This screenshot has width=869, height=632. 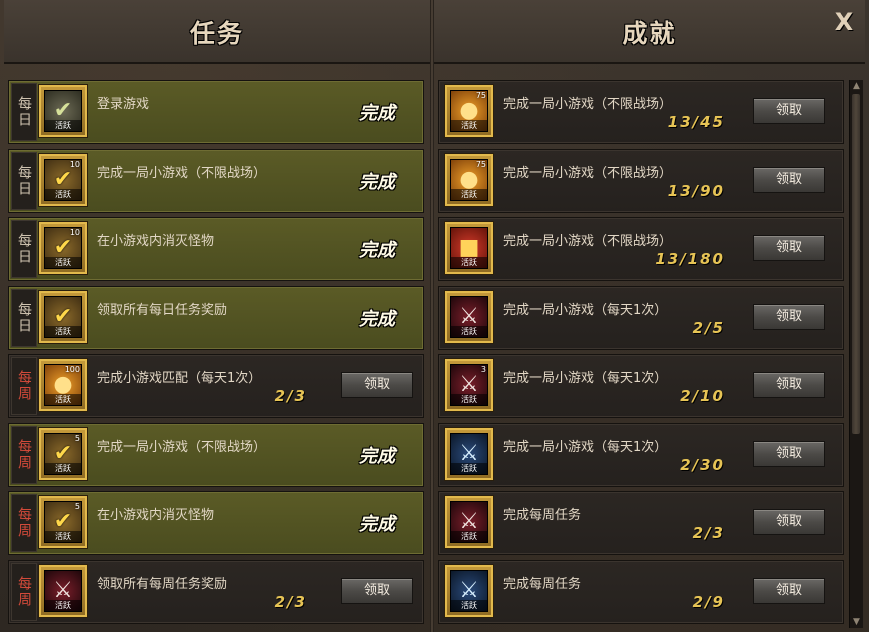 What do you see at coordinates (77, 438) in the screenshot?
I see `icon-count: 5` at bounding box center [77, 438].